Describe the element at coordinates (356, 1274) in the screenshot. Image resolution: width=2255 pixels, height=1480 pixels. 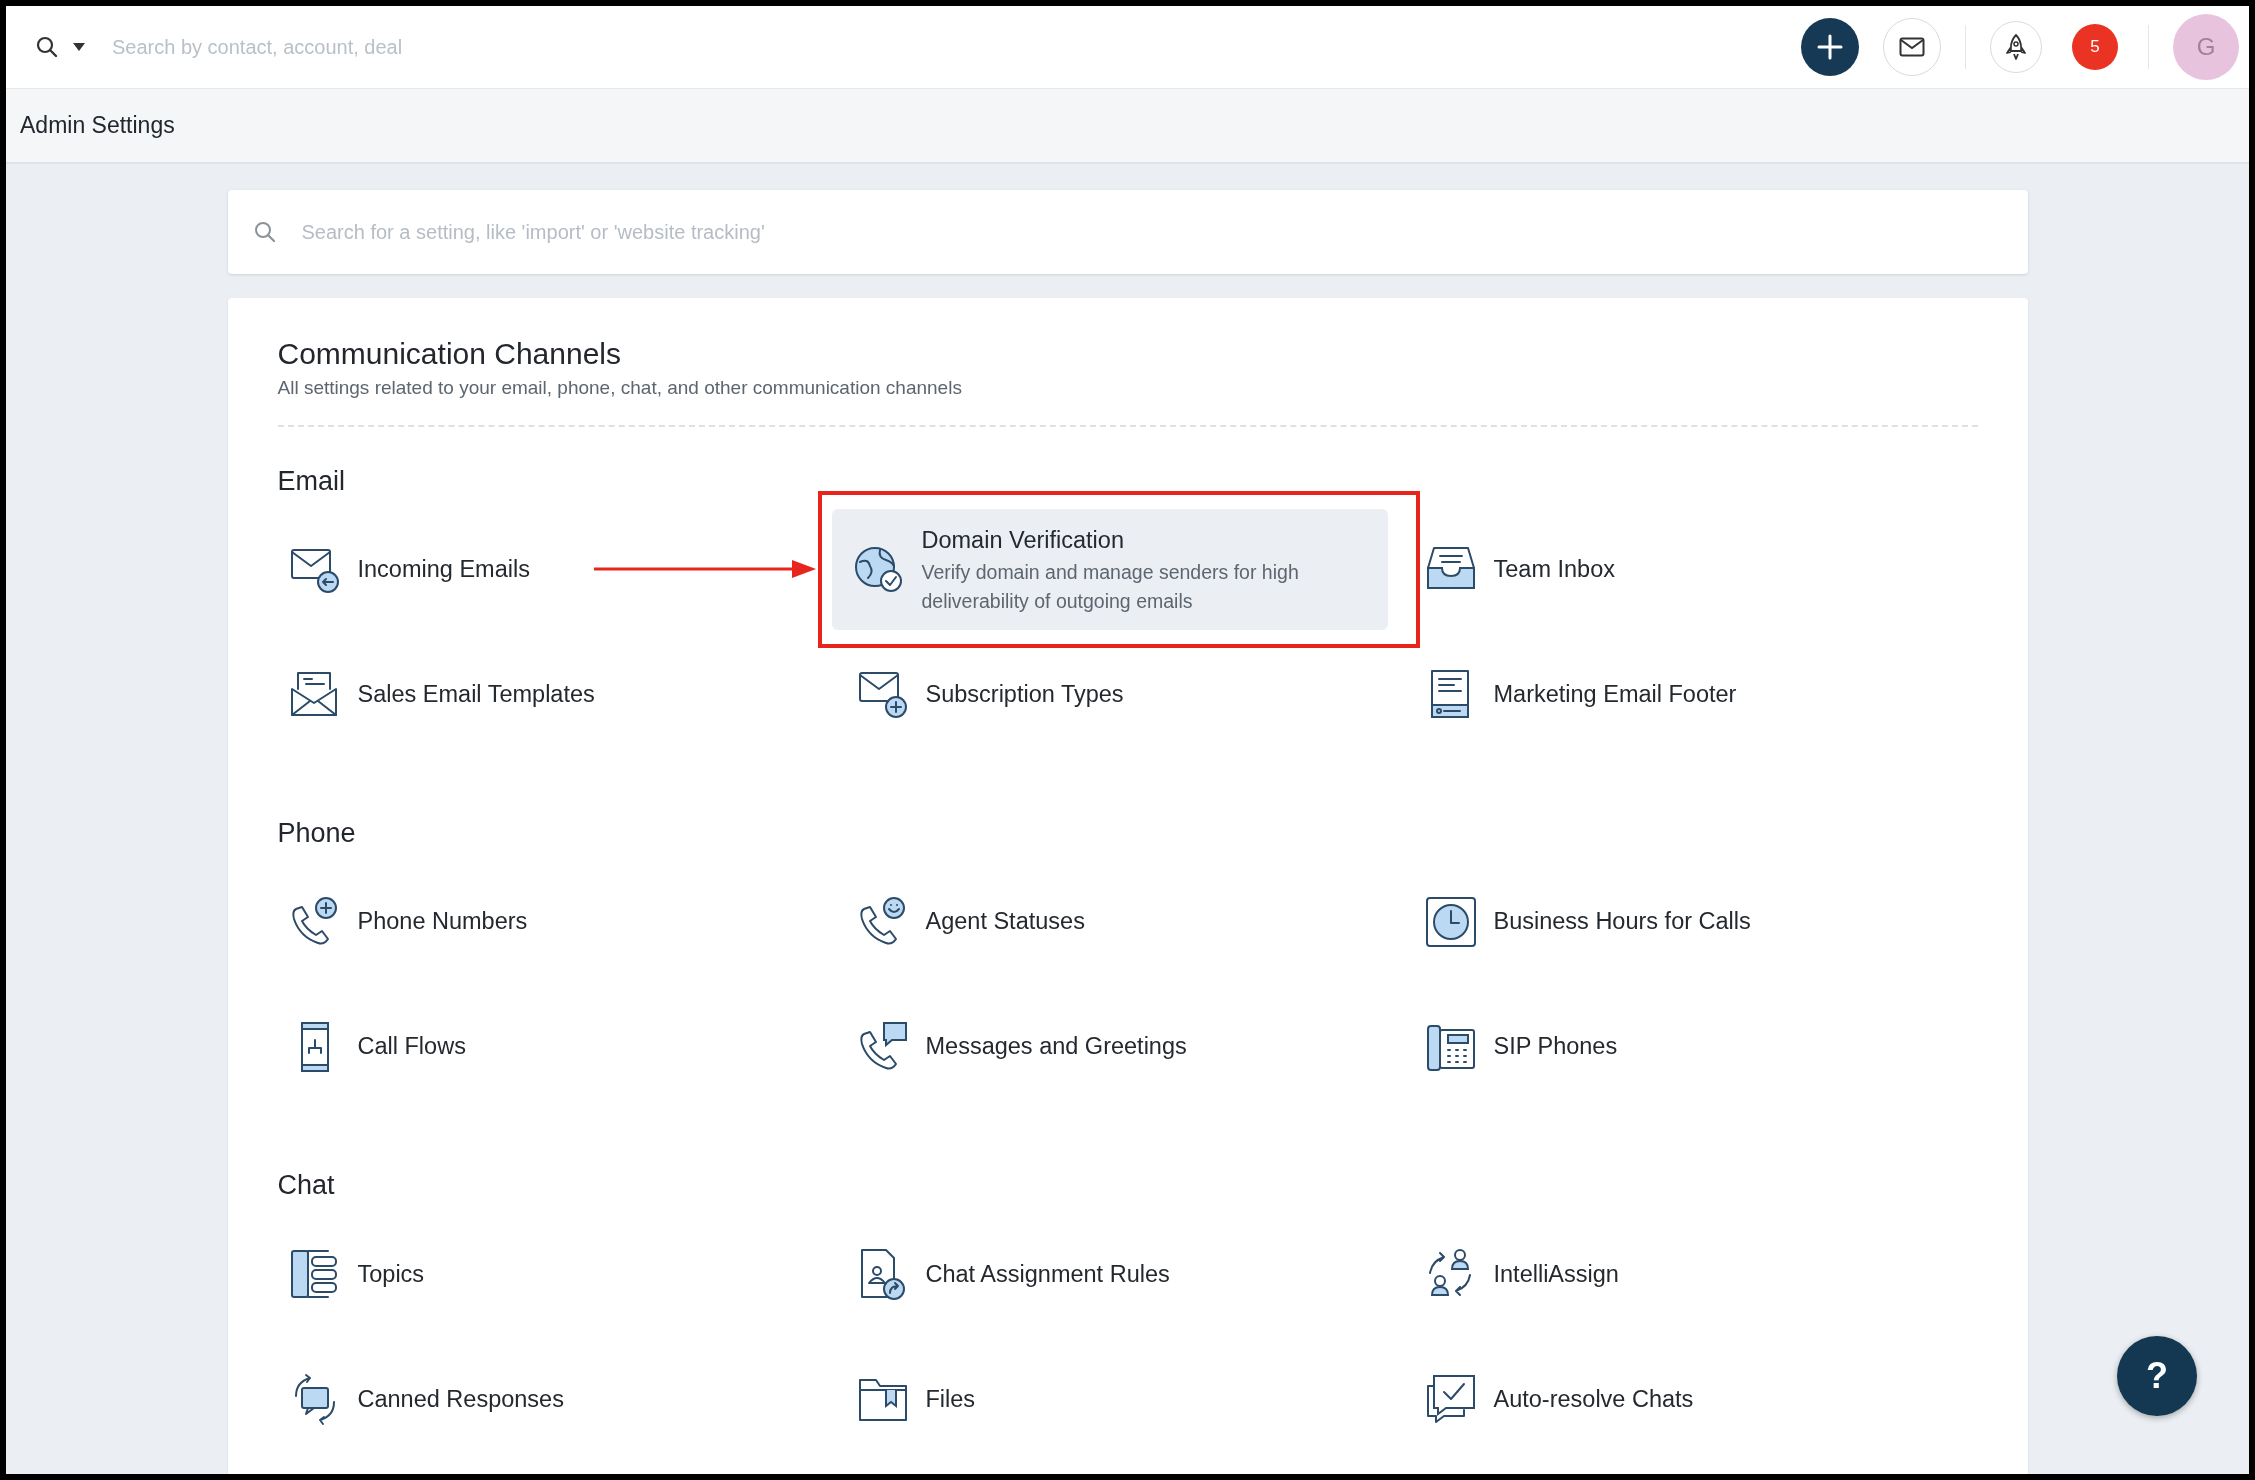
I see `settings-link: Topics` at that location.